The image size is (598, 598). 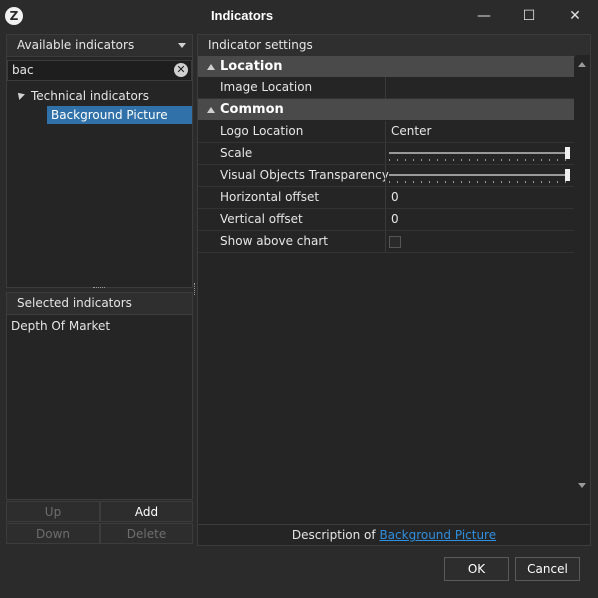 I want to click on prop-name: Image Location, so click(x=266, y=87).